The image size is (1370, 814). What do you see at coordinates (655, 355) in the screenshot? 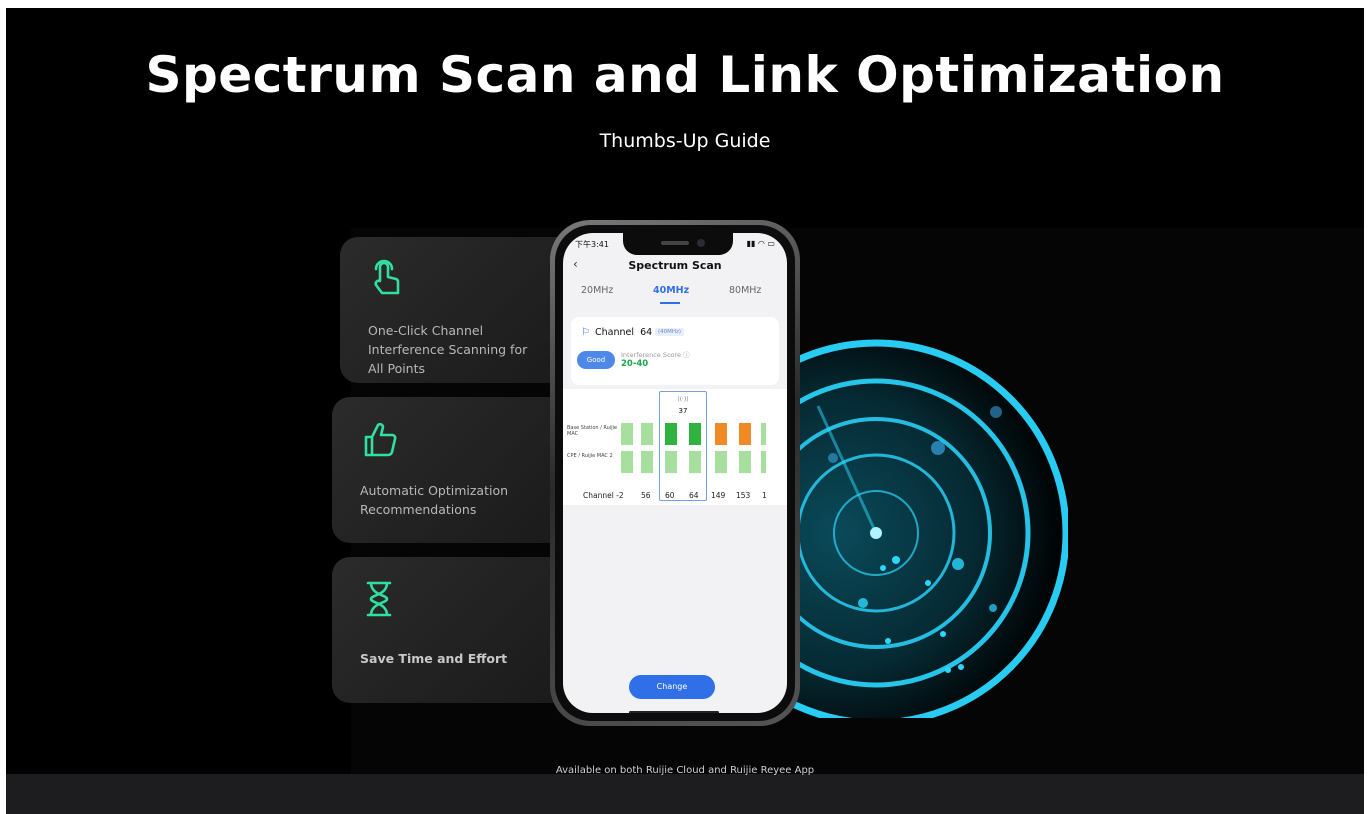
I see `interference-label: Interference Score ⓘ` at bounding box center [655, 355].